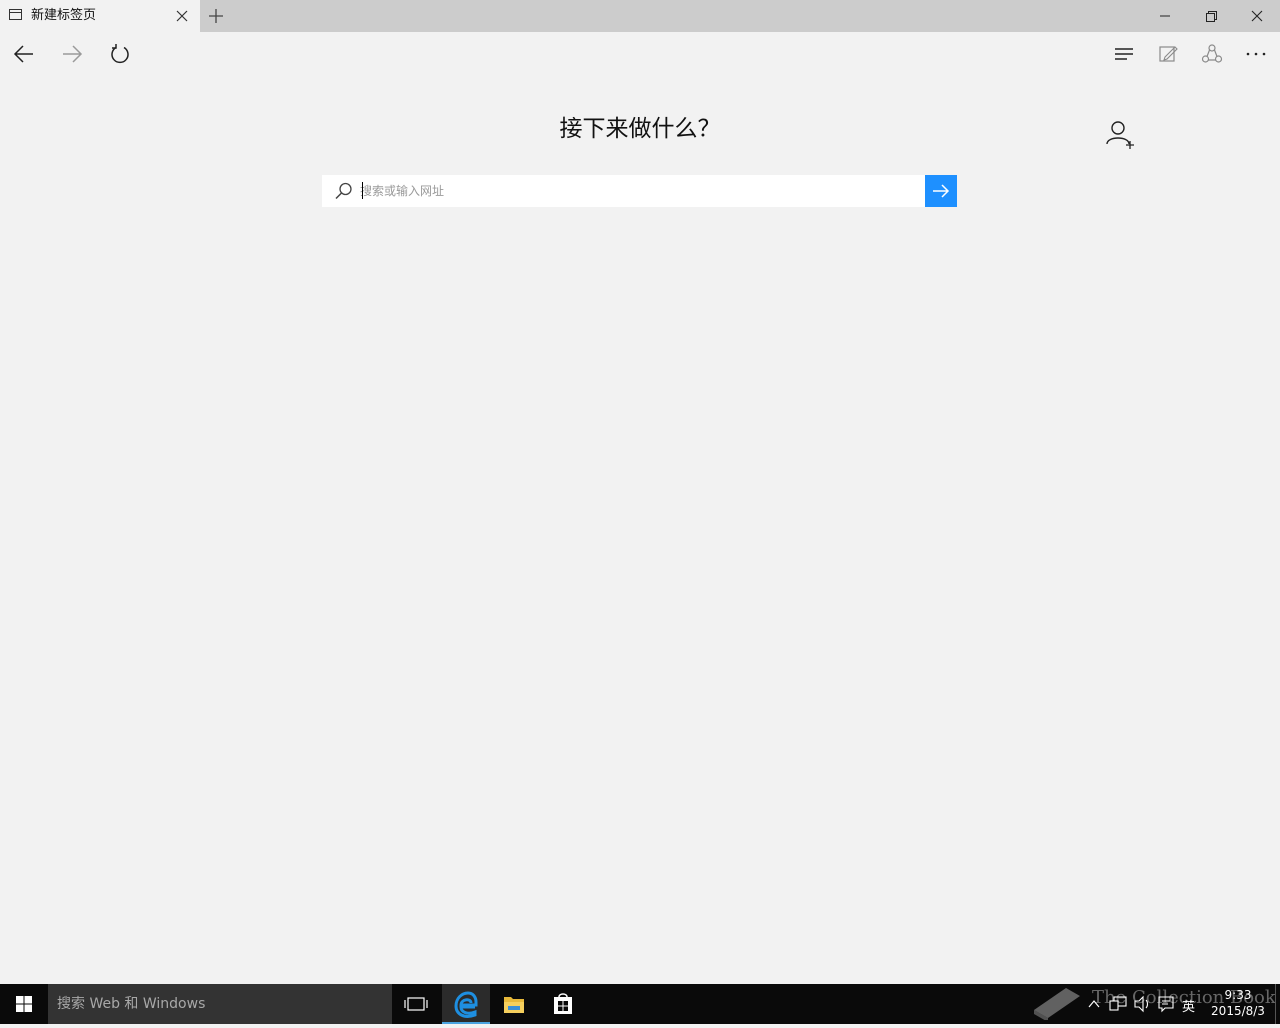  What do you see at coordinates (1142, 1004) in the screenshot?
I see `volume-icon` at bounding box center [1142, 1004].